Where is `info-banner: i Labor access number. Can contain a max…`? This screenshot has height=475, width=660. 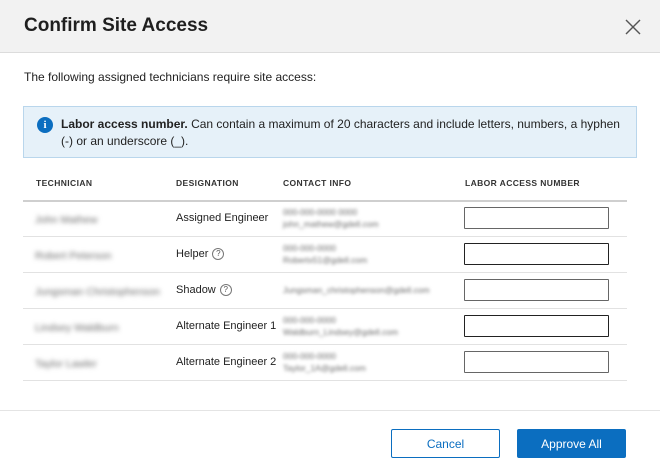
info-banner: i Labor access number. Can contain a max… is located at coordinates (330, 132).